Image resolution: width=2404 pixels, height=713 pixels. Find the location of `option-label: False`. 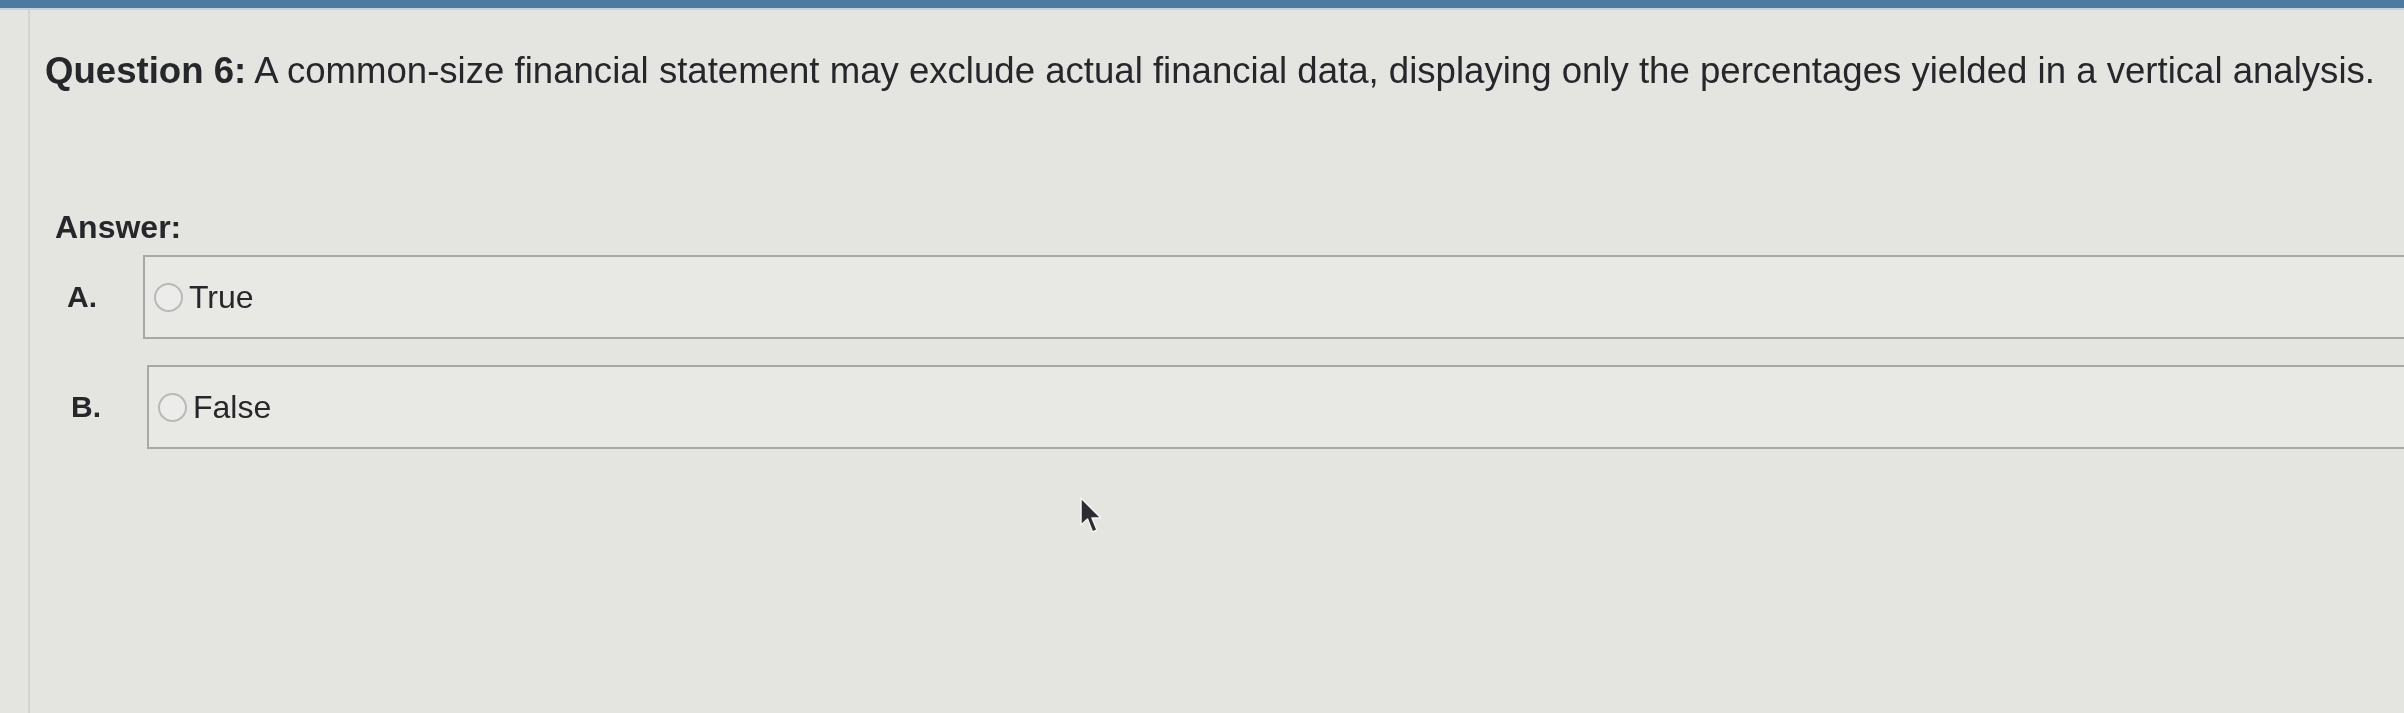

option-label: False is located at coordinates (232, 407).